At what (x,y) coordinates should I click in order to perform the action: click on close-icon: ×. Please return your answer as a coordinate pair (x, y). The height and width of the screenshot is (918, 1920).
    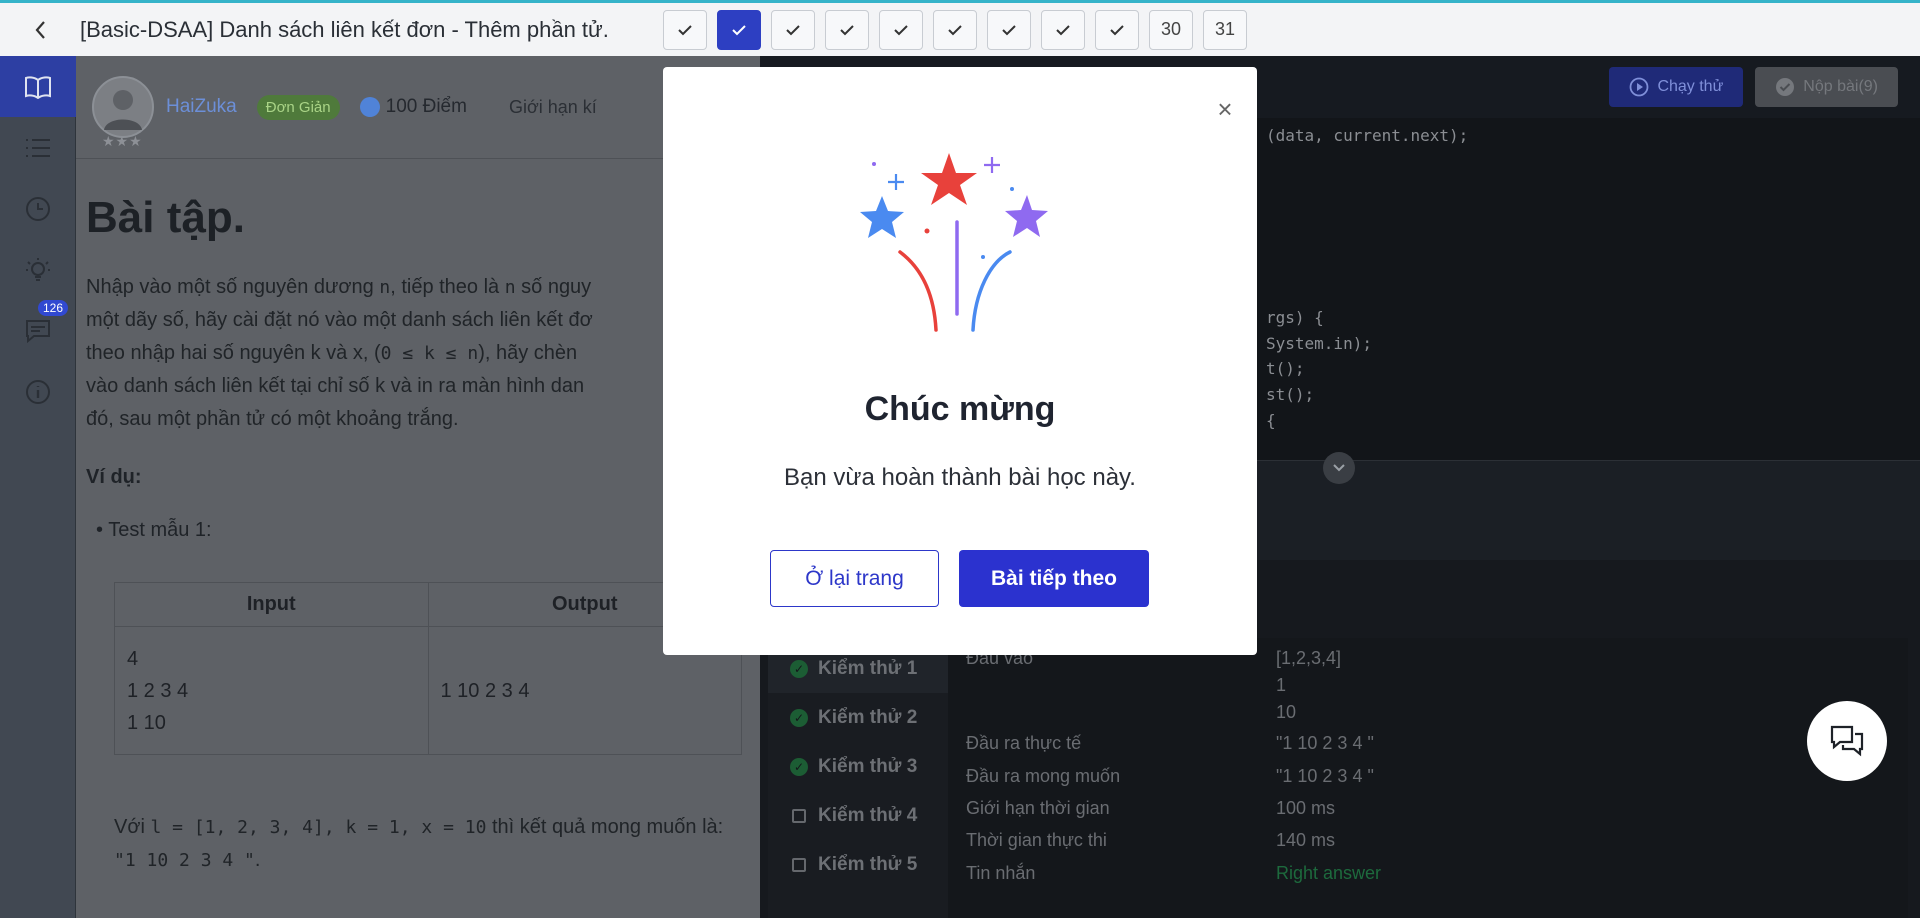
    Looking at the image, I should click on (1225, 109).